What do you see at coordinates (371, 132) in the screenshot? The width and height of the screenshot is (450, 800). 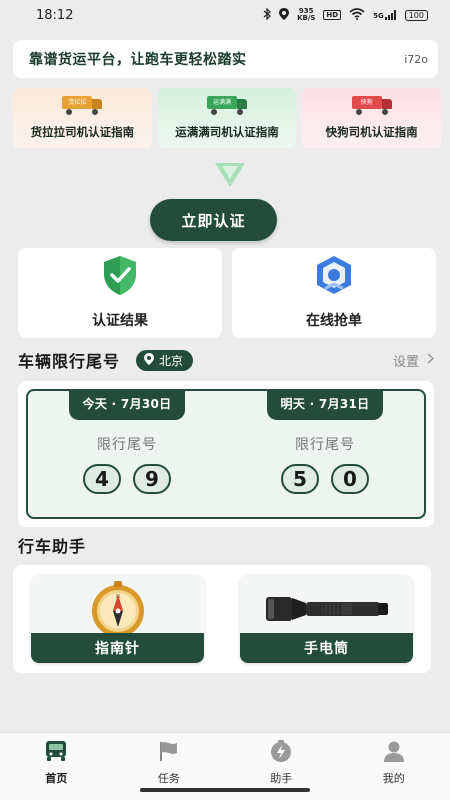 I see `guide-label: 快狗司机认证指南` at bounding box center [371, 132].